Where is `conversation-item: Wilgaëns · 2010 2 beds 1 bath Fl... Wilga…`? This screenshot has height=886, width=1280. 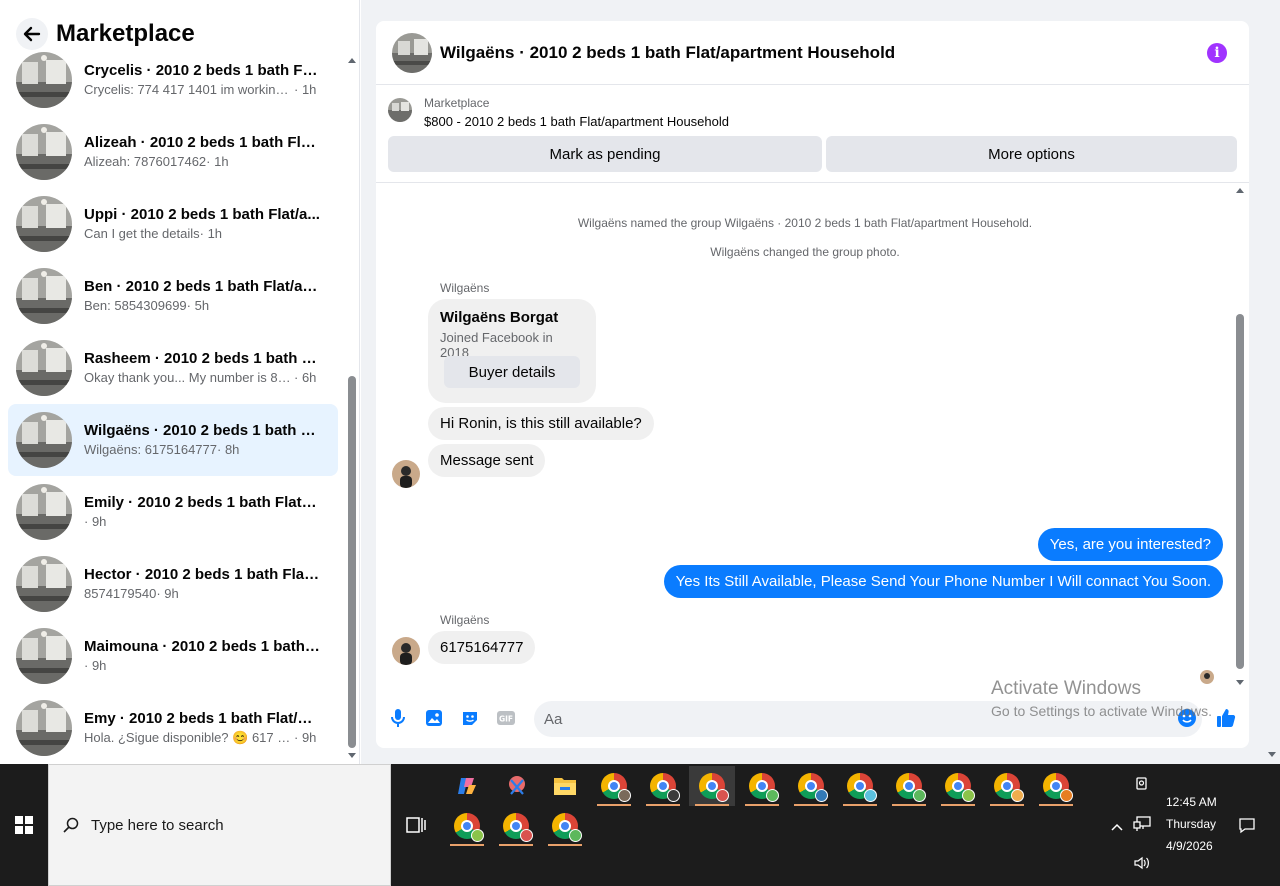 conversation-item: Wilgaëns · 2010 2 beds 1 bath Fl... Wilga… is located at coordinates (173, 440).